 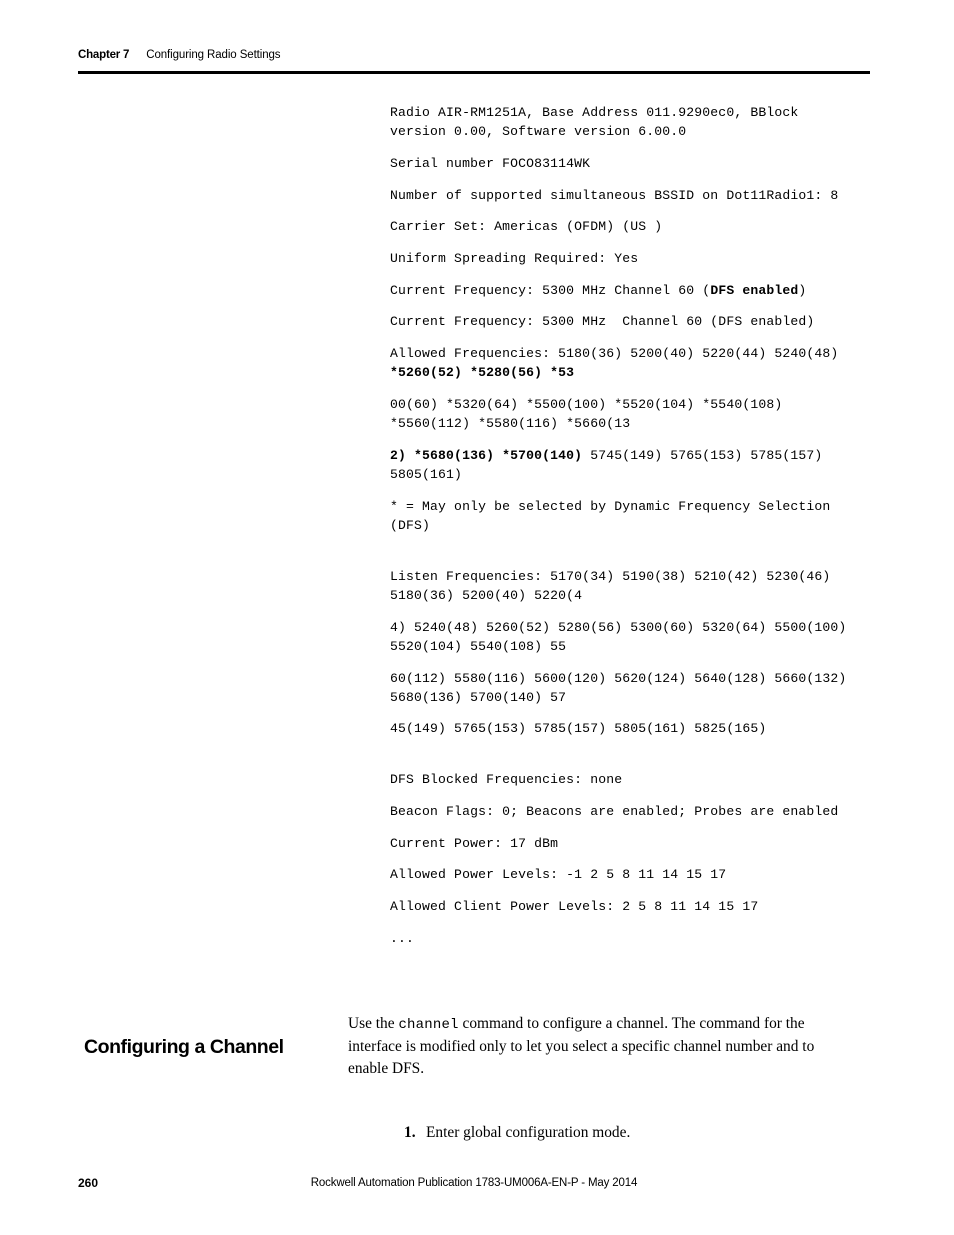 I want to click on cli-text-emphasis: DFS enabled, so click(x=754, y=290).